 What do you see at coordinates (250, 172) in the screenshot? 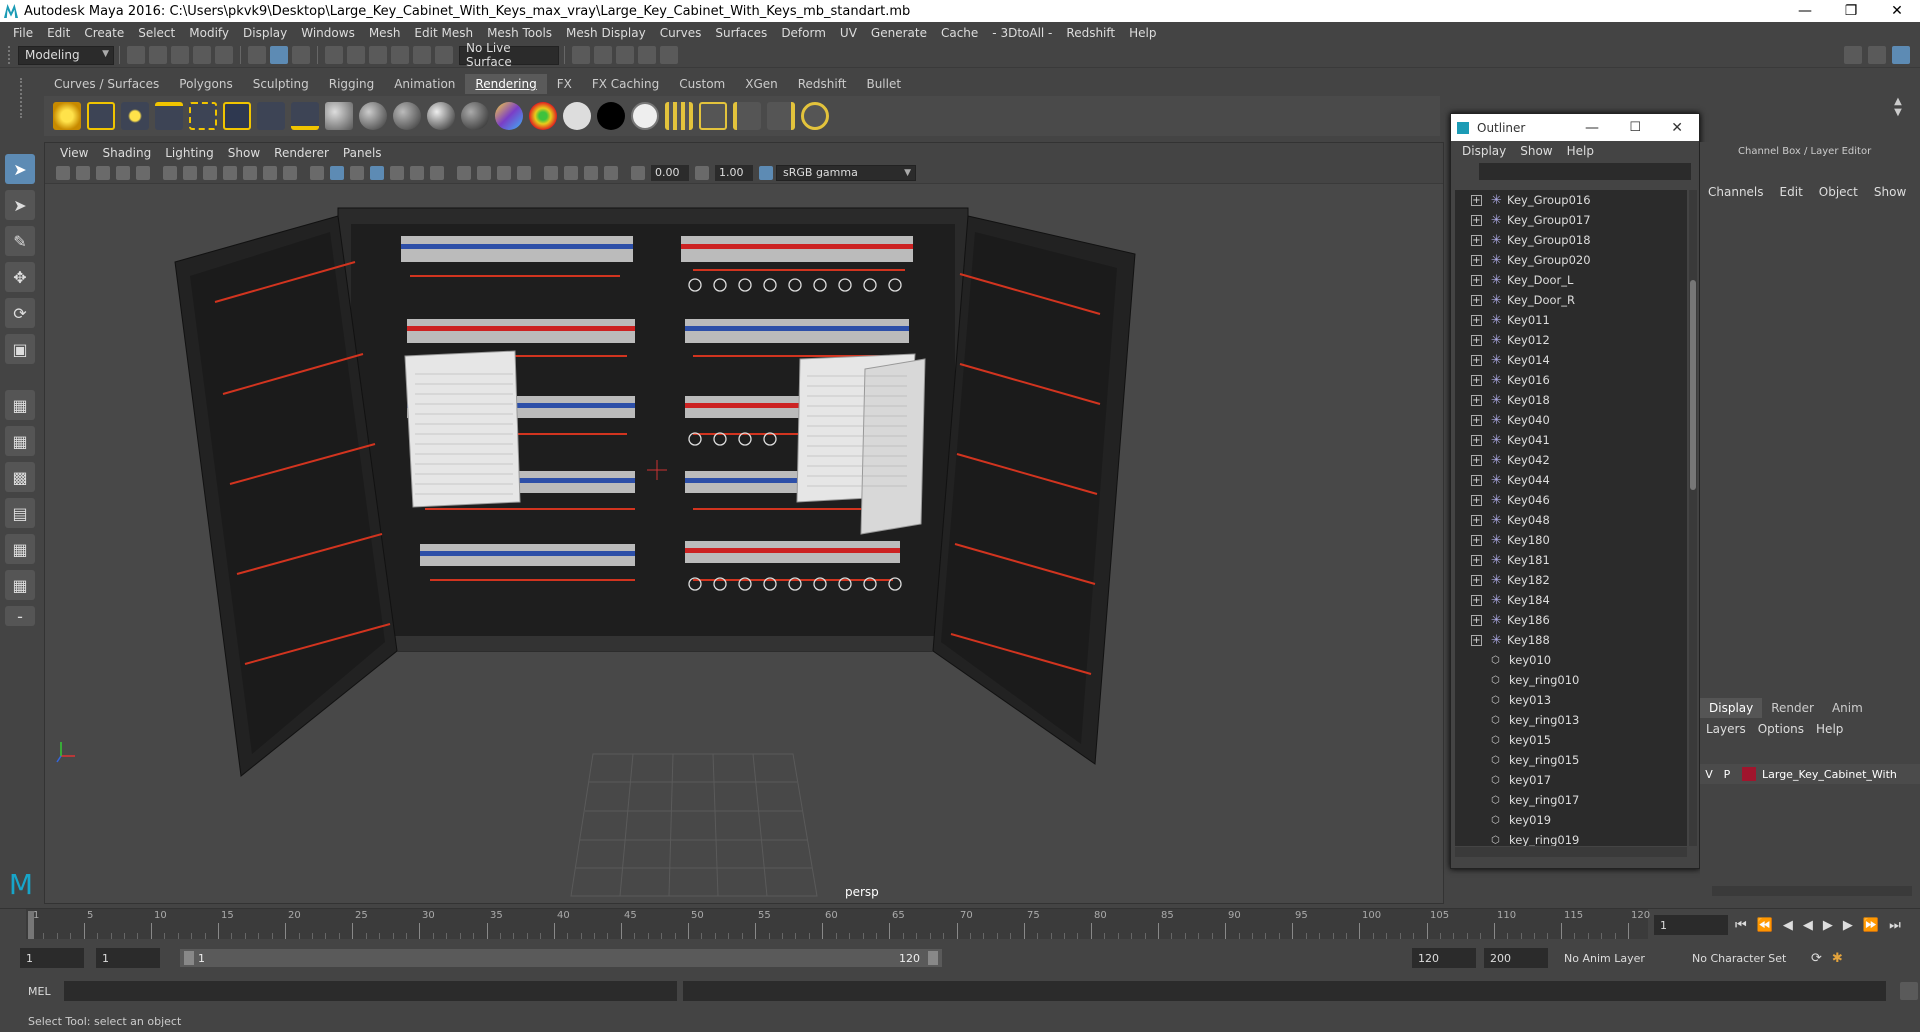
I see `field-chart-icon` at bounding box center [250, 172].